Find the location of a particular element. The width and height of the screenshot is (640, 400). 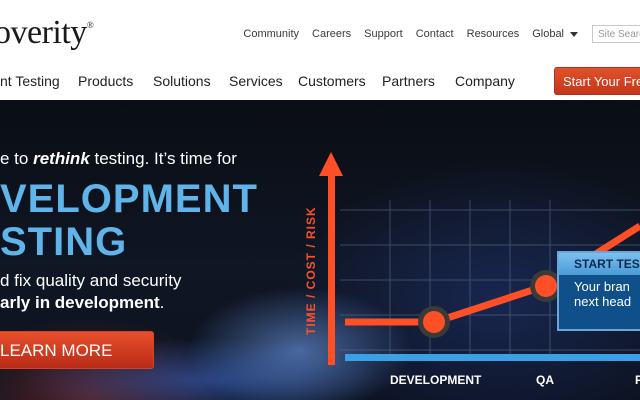

support-link: Support is located at coordinates (383, 34).